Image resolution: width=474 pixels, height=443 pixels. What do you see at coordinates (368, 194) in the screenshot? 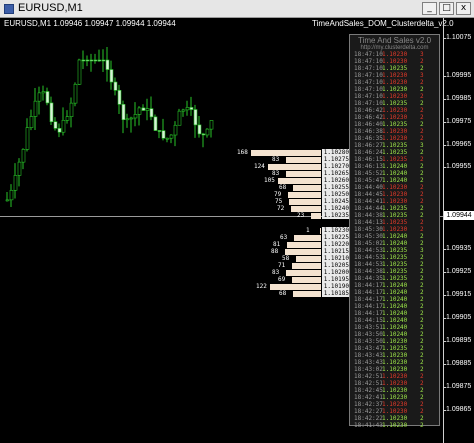
I see `tas-time: 18:44:45` at bounding box center [368, 194].